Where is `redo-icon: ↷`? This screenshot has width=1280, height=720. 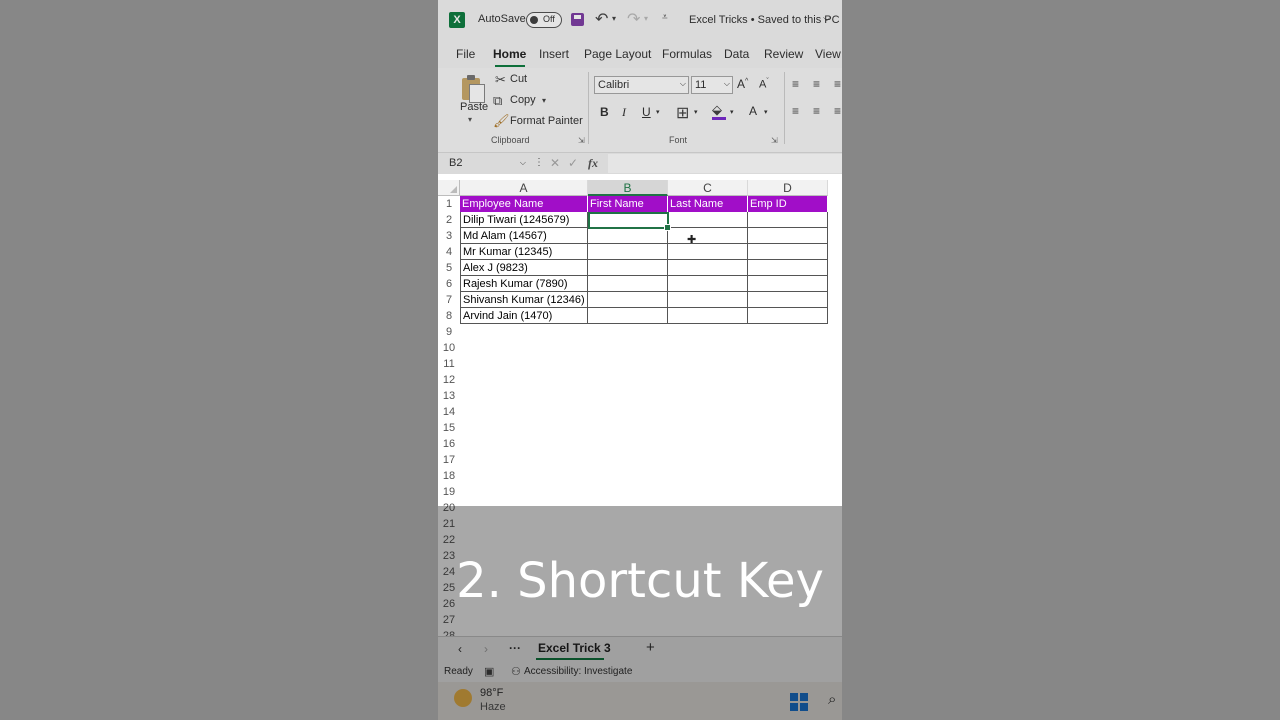 redo-icon: ↷ is located at coordinates (633, 19).